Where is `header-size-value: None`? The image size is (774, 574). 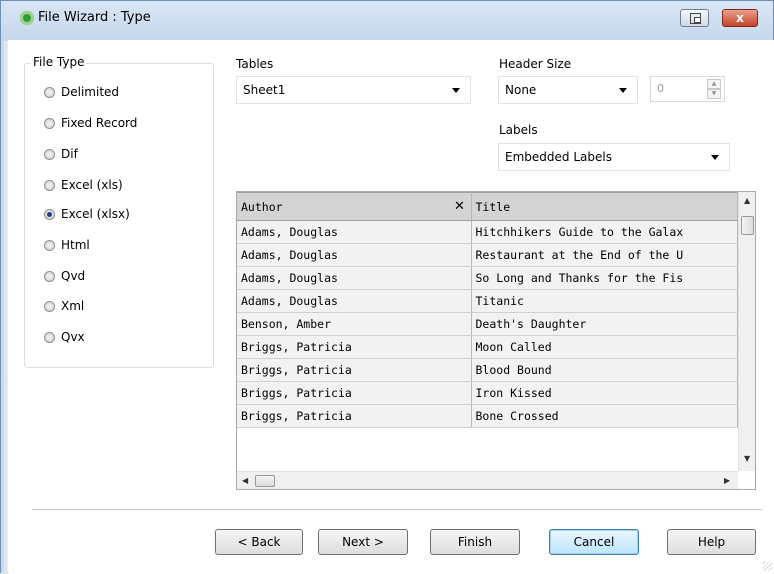
header-size-value: None is located at coordinates (520, 90).